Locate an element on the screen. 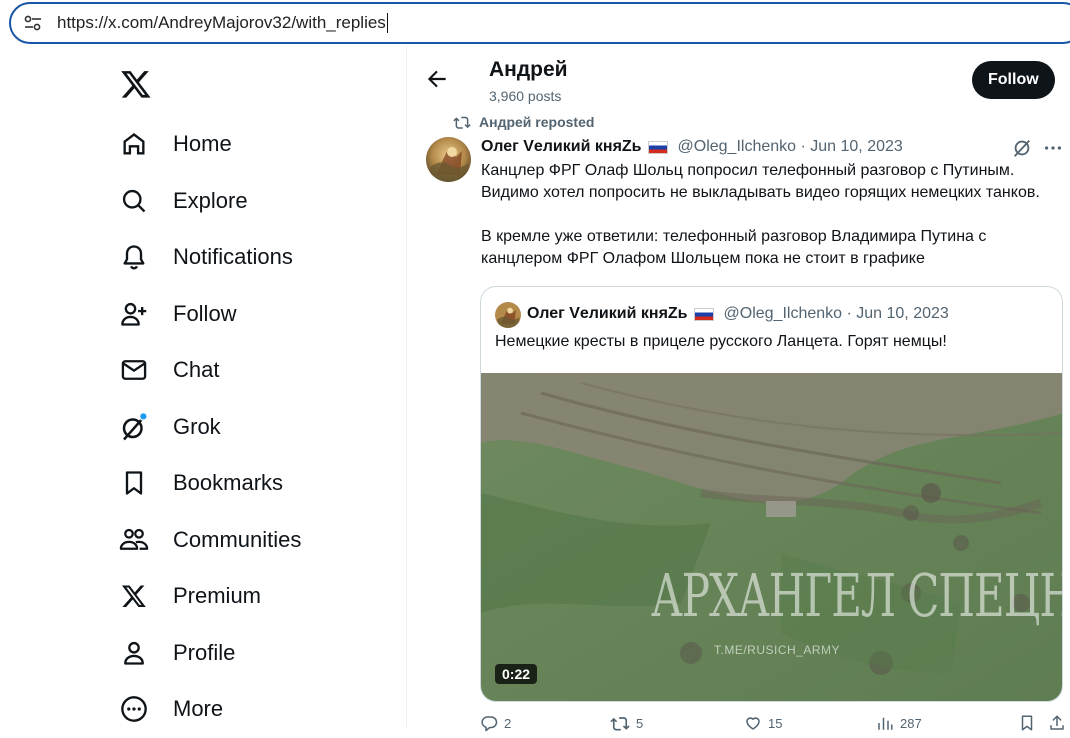 The width and height of the screenshot is (1070, 738). sidebar-item-label: Profile is located at coordinates (204, 652).